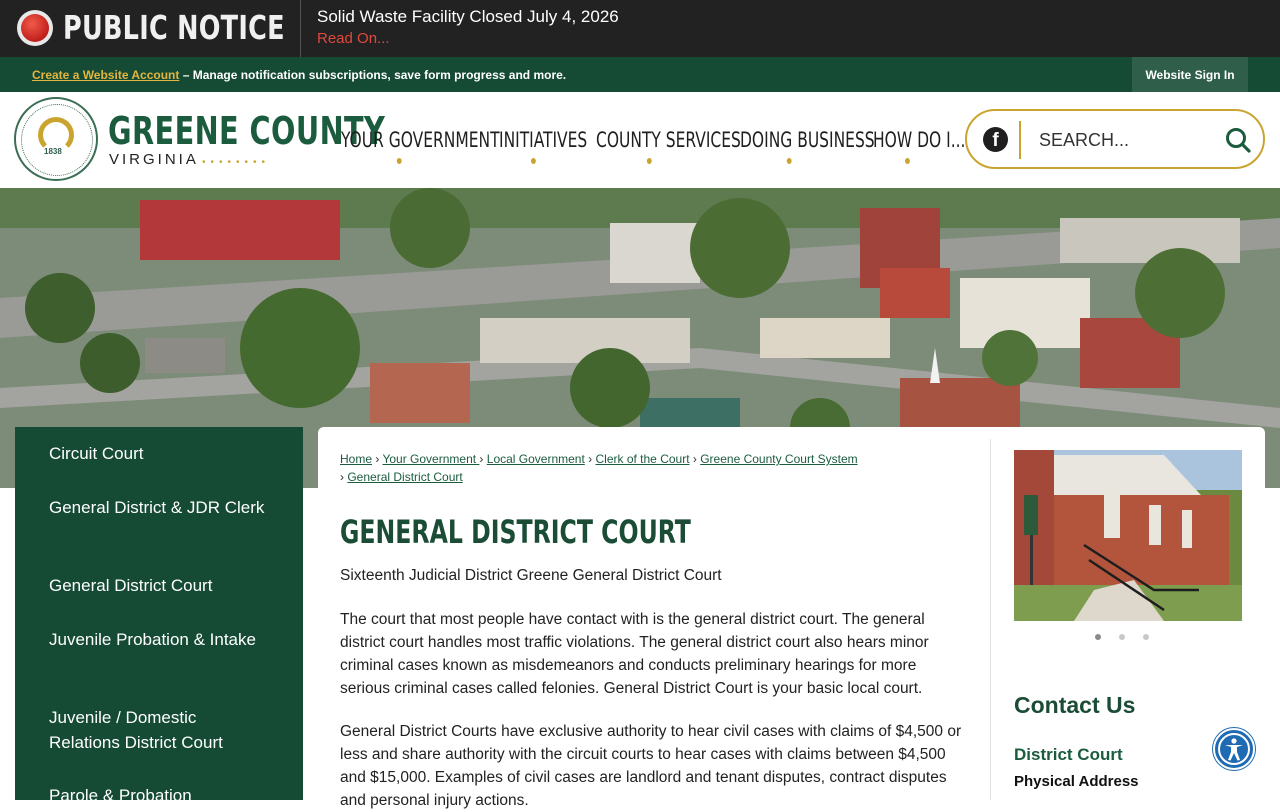  I want to click on seal-year: 1838, so click(53, 151).